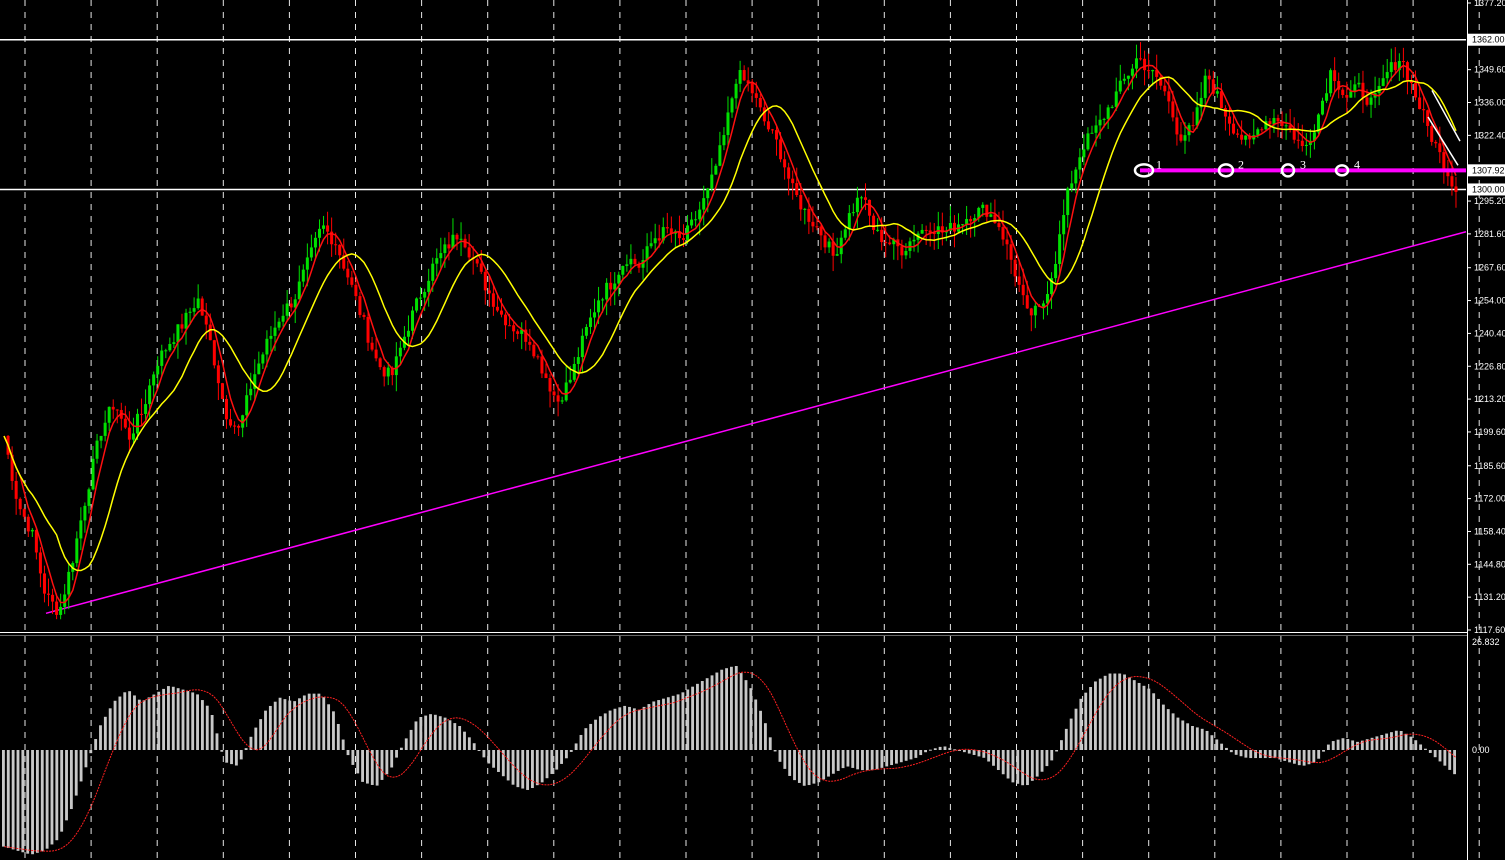  Describe the element at coordinates (1489, 4) in the screenshot. I see `price-tick-label: 1377.20` at that location.